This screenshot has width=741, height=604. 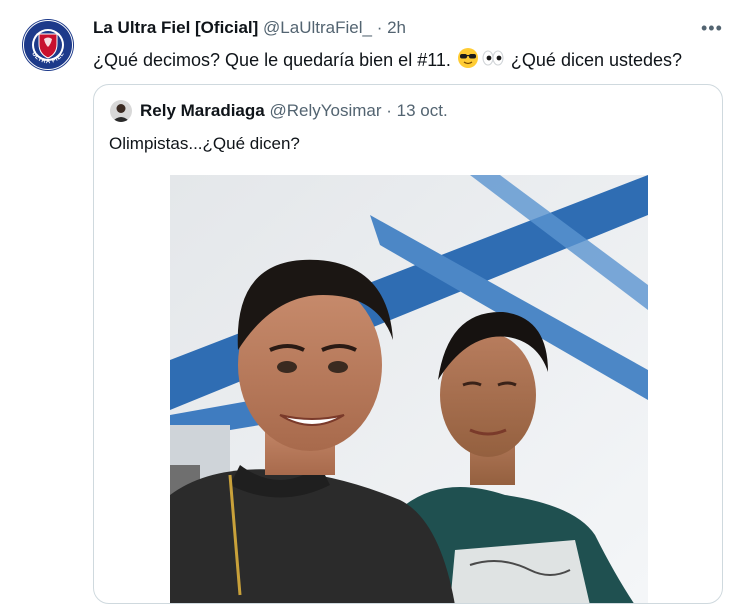 I want to click on author-avatar: ULTRA FIEL, so click(x=48, y=45).